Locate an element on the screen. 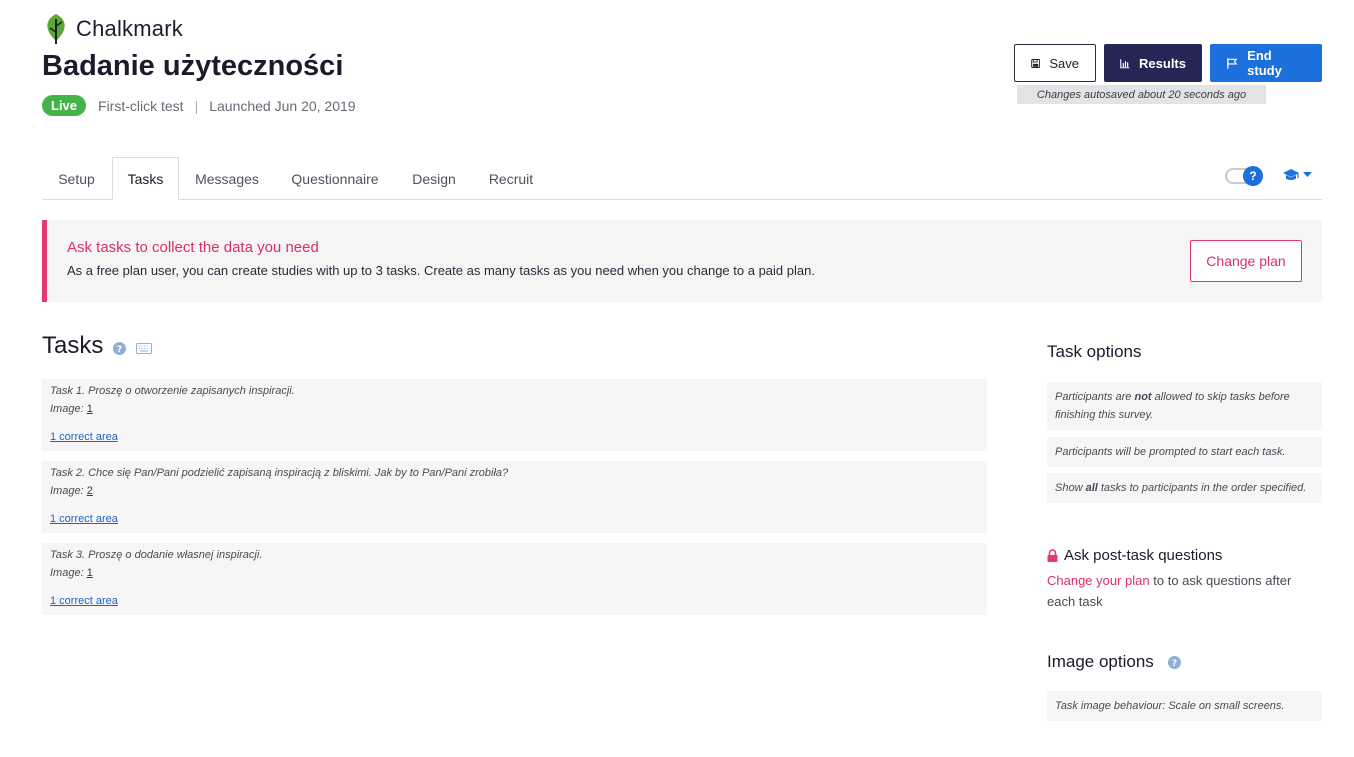  status-badge: Live is located at coordinates (64, 105).